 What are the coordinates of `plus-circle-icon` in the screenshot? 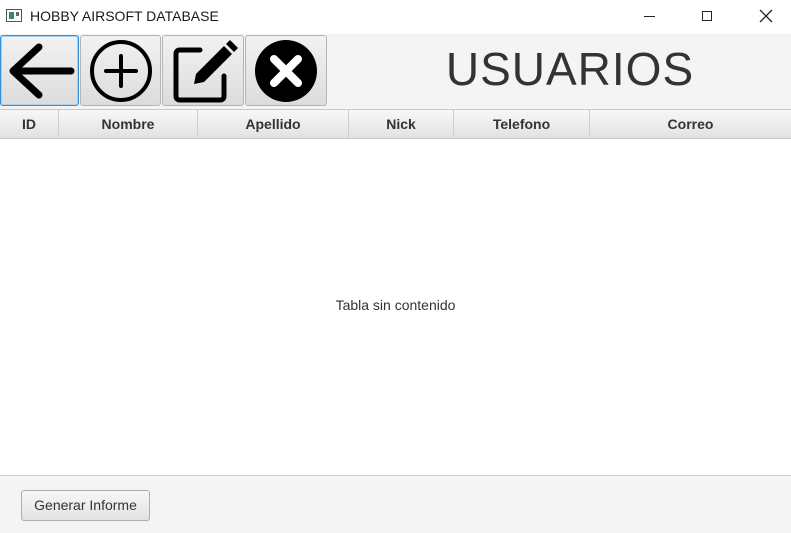 It's located at (120, 70).